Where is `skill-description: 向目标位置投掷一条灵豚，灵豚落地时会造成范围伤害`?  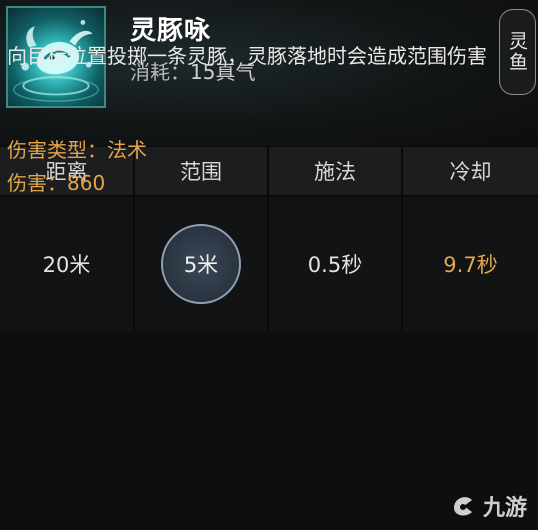 skill-description: 向目标位置投掷一条灵豚，灵豚落地时会造成范围伤害 is located at coordinates (247, 56).